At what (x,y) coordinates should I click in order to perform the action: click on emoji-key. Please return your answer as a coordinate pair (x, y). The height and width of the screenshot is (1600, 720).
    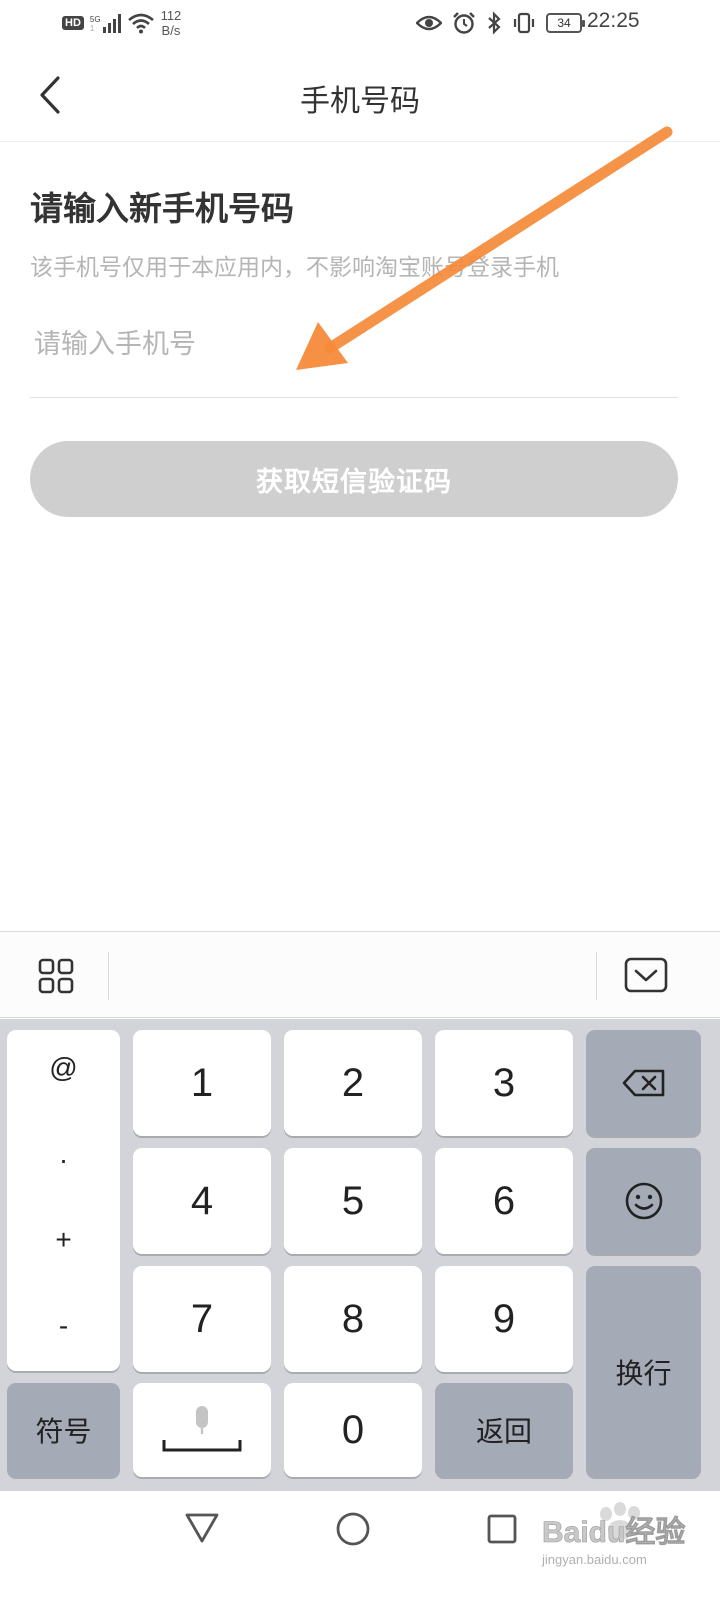
    Looking at the image, I should click on (643, 1201).